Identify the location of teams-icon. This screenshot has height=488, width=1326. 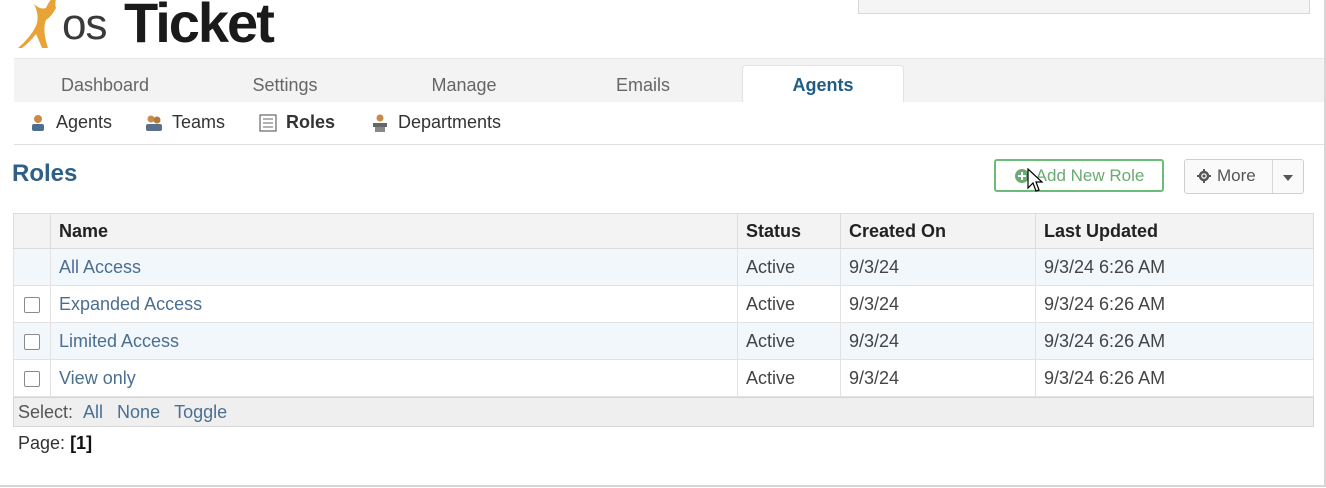
(154, 123).